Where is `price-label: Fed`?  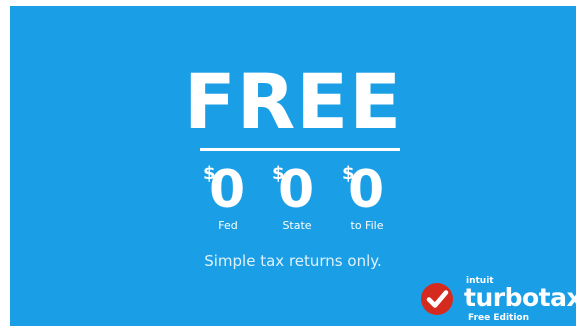 price-label: Fed is located at coordinates (228, 225).